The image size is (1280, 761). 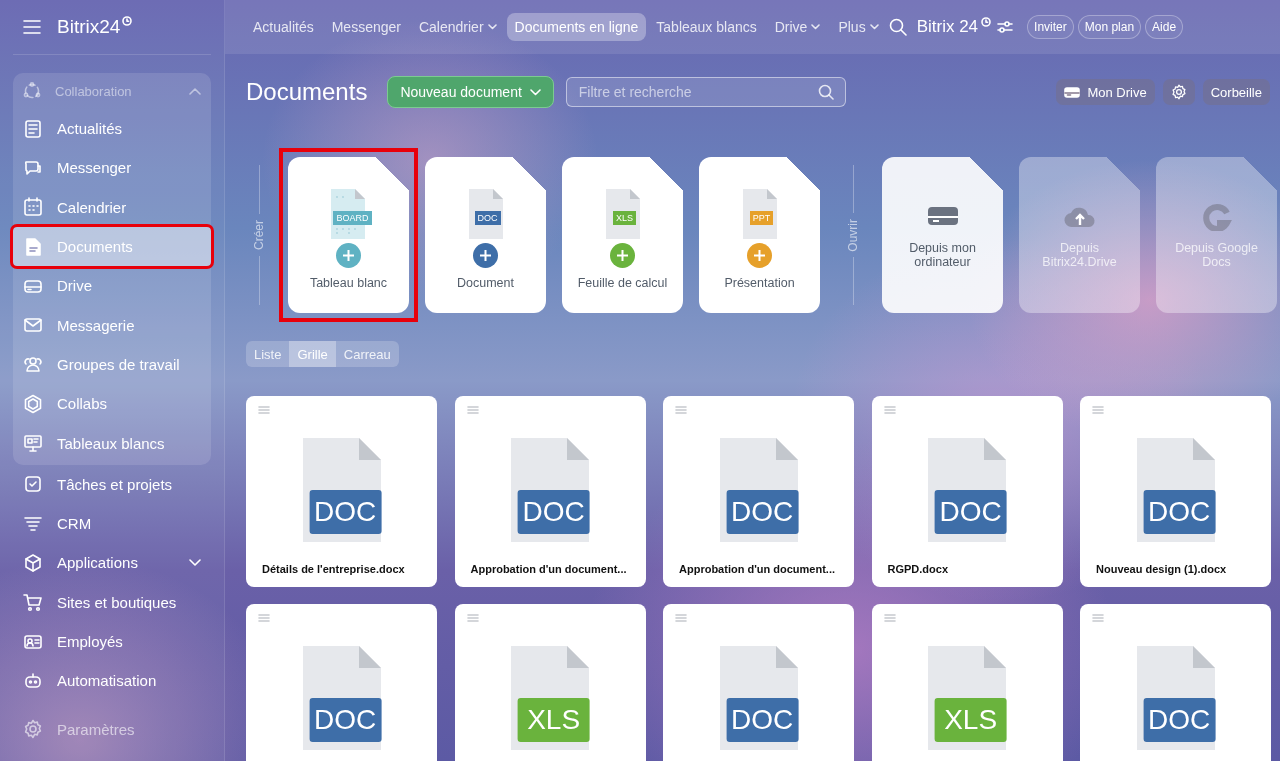 I want to click on settings-item: Paramètres, so click(x=112, y=729).